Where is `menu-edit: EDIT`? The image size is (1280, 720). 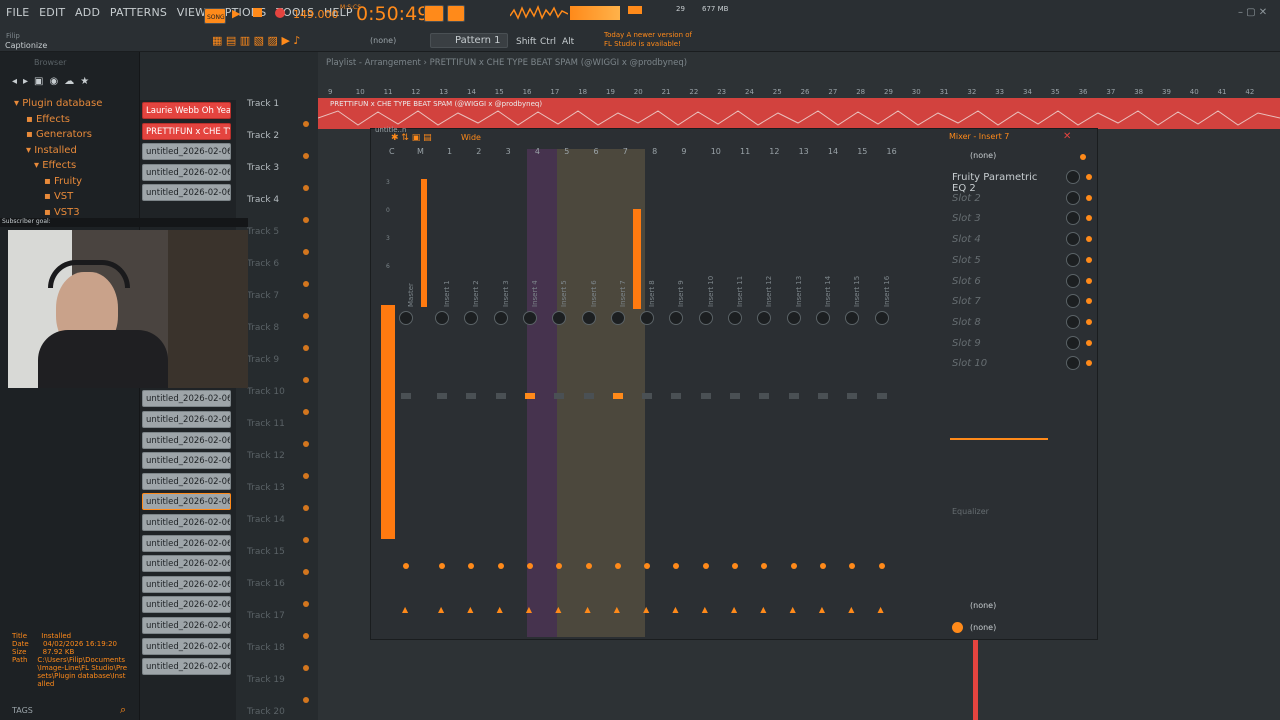
menu-edit: EDIT is located at coordinates (52, 12).